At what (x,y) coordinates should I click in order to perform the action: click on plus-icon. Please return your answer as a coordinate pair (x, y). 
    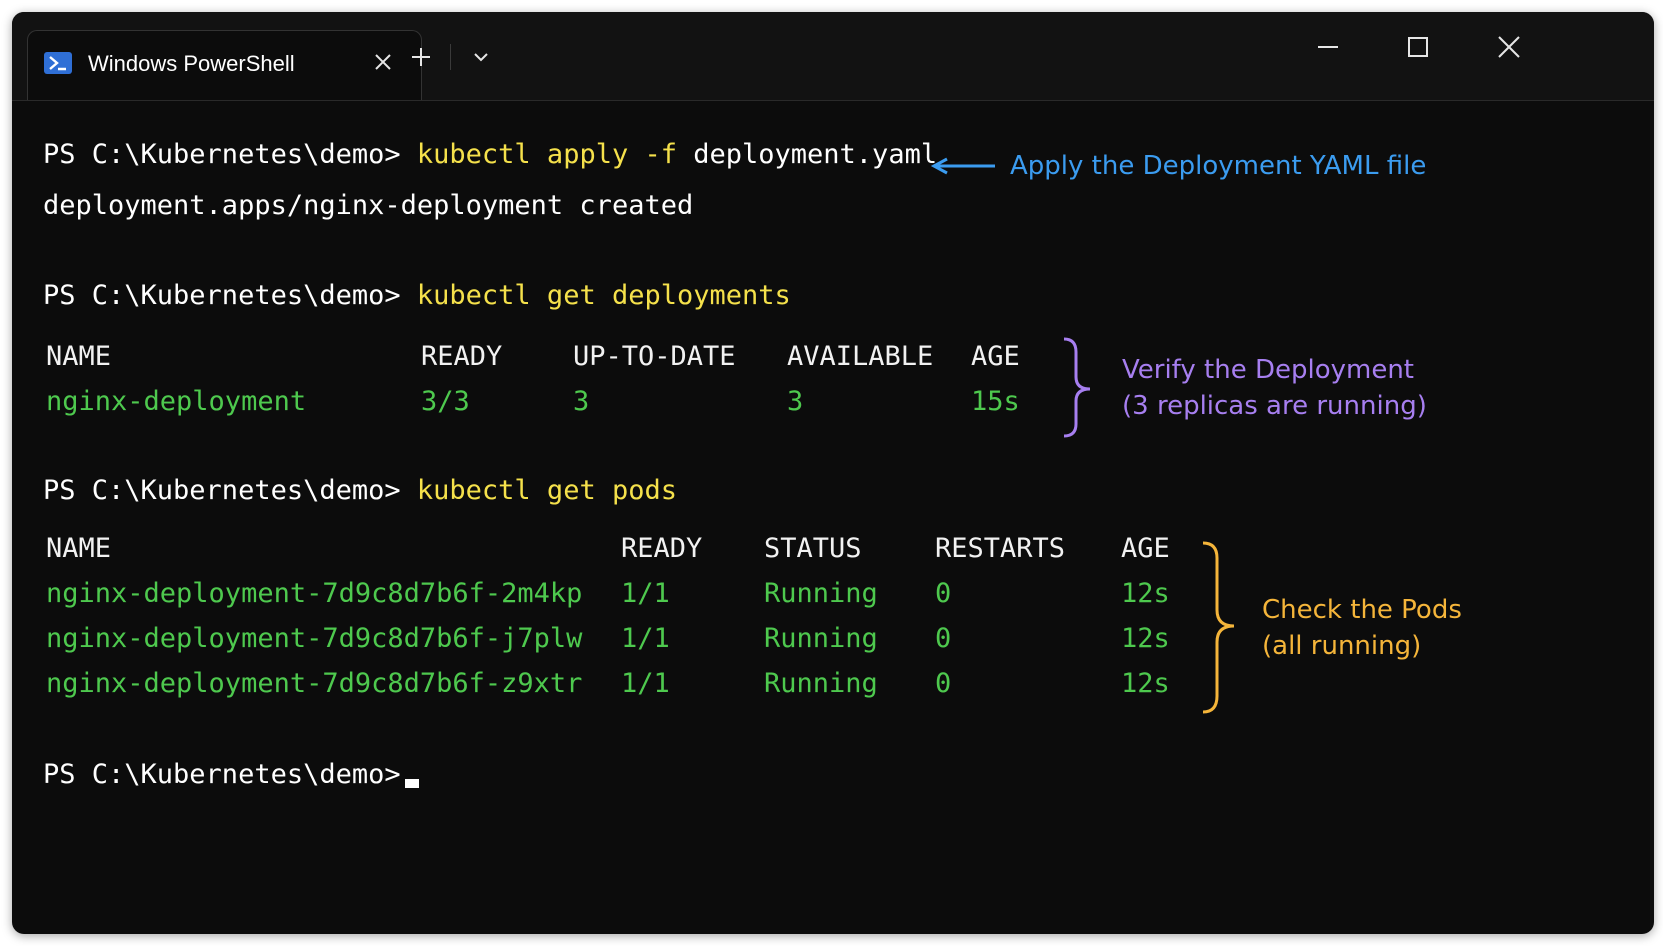
    Looking at the image, I should click on (421, 59).